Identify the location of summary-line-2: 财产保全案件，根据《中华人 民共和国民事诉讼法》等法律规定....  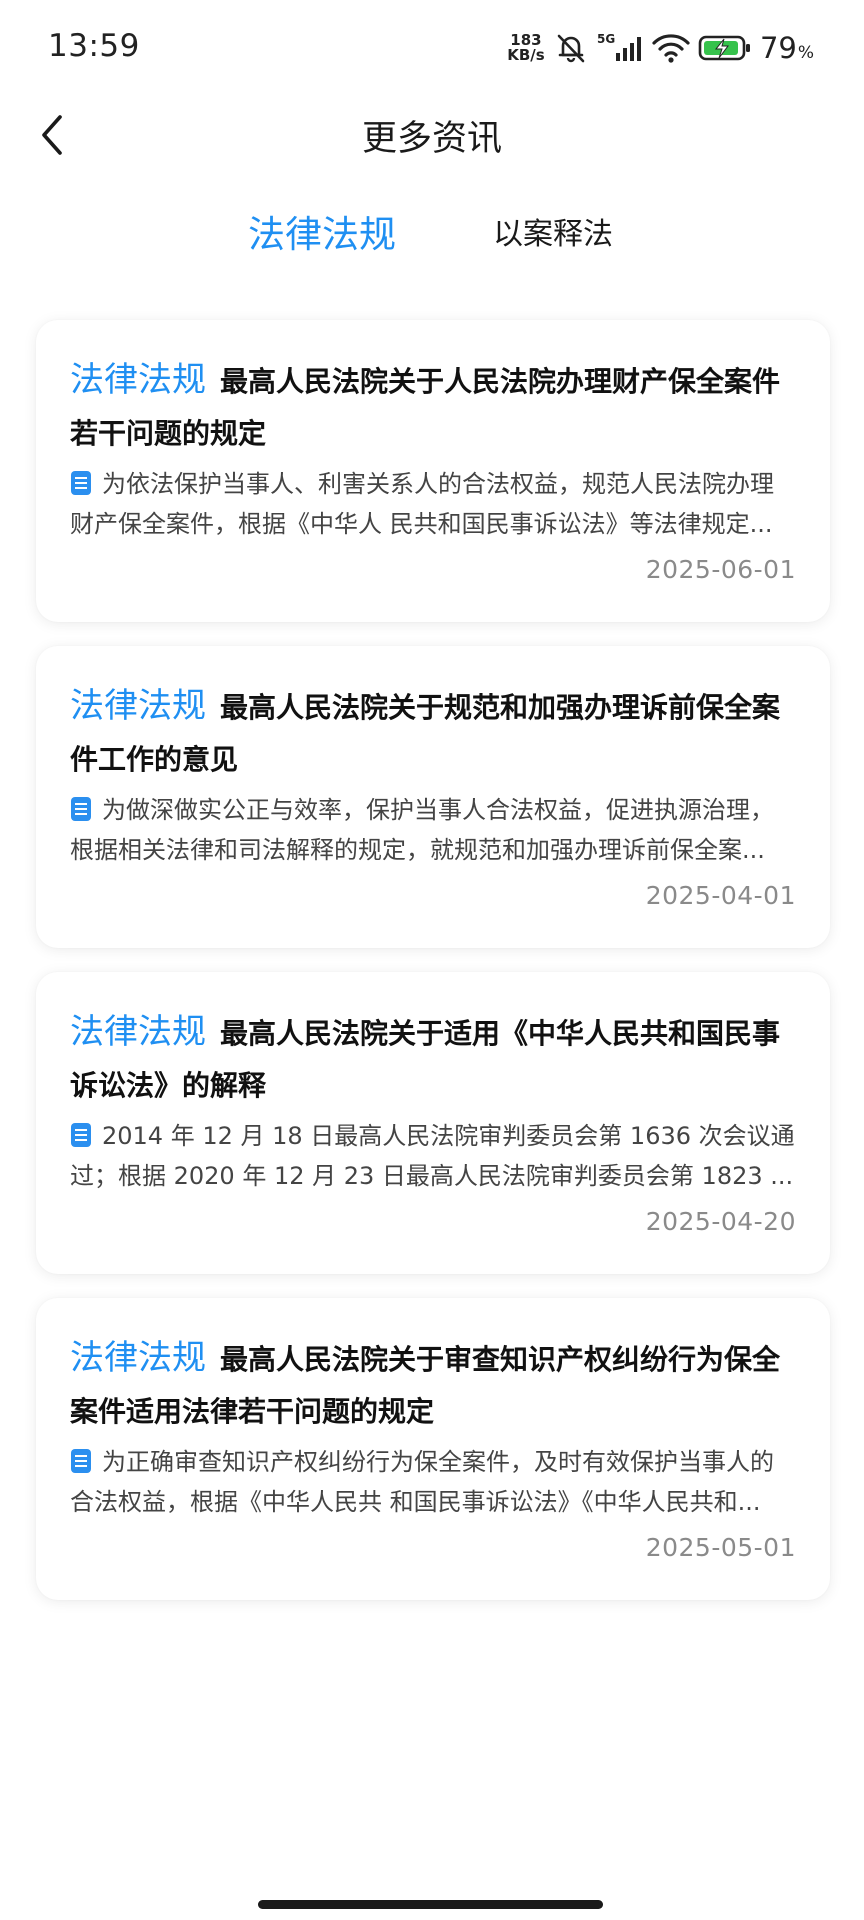
(421, 524).